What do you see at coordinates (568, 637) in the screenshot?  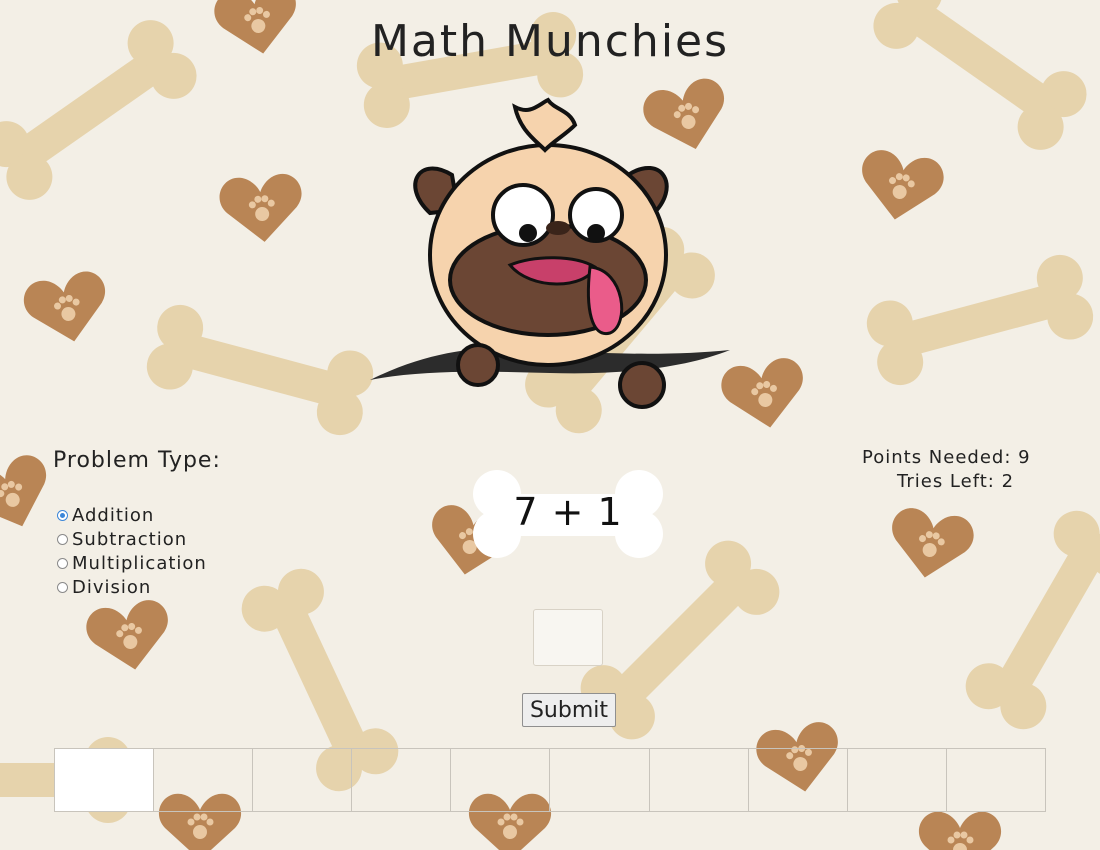 I see `answer-input` at bounding box center [568, 637].